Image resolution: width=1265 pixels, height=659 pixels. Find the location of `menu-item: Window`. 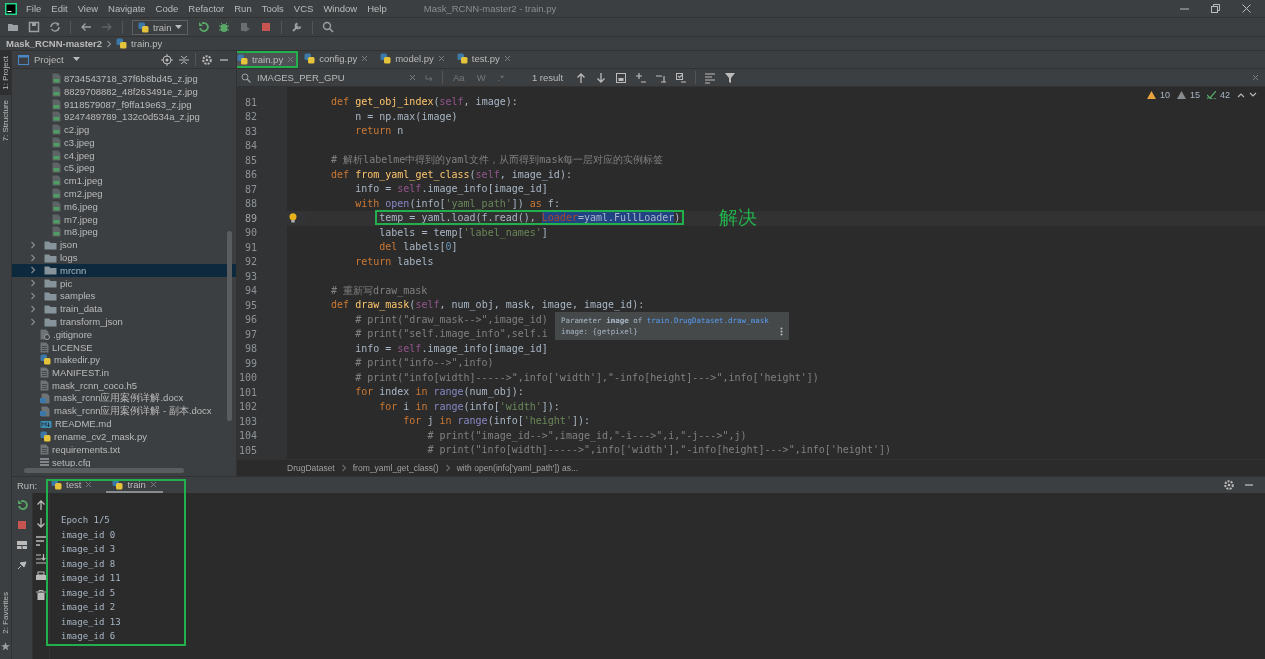

menu-item: Window is located at coordinates (340, 8).